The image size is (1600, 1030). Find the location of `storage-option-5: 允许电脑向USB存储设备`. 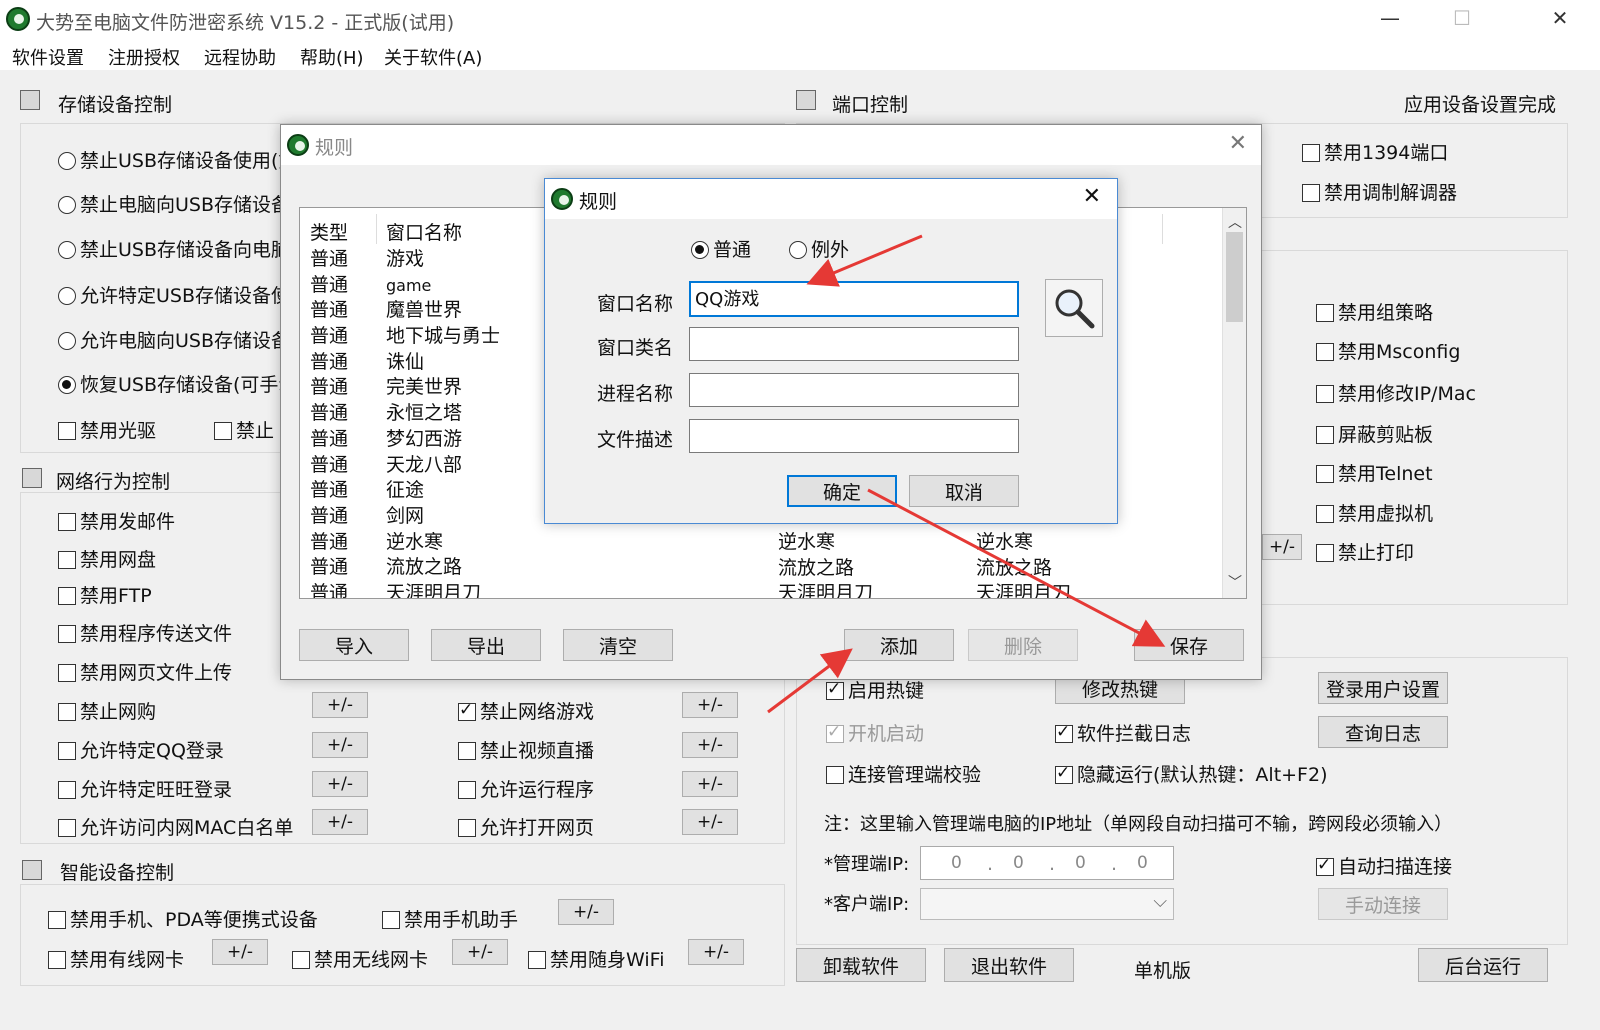

storage-option-5: 允许电脑向USB存储设备 is located at coordinates (174, 339).